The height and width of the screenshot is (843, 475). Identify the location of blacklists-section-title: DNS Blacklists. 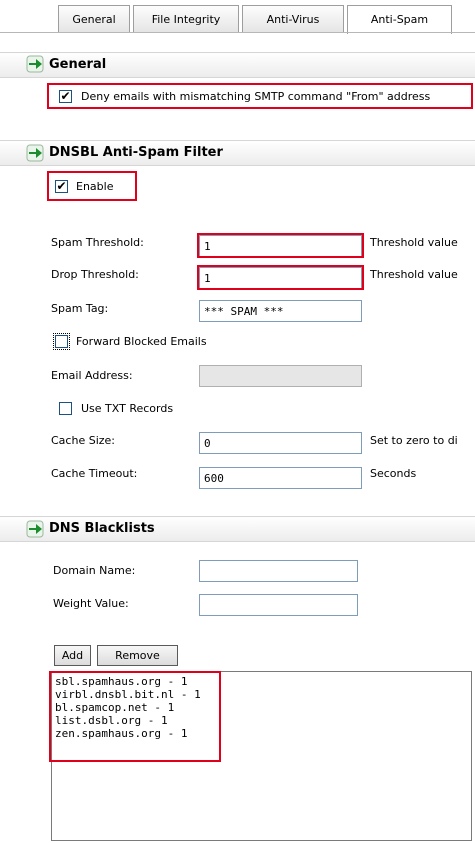
(102, 528).